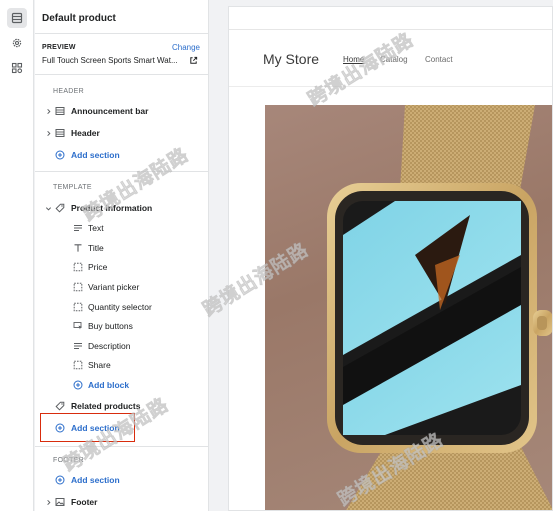 The height and width of the screenshot is (511, 553). I want to click on title-icon, so click(78, 248).